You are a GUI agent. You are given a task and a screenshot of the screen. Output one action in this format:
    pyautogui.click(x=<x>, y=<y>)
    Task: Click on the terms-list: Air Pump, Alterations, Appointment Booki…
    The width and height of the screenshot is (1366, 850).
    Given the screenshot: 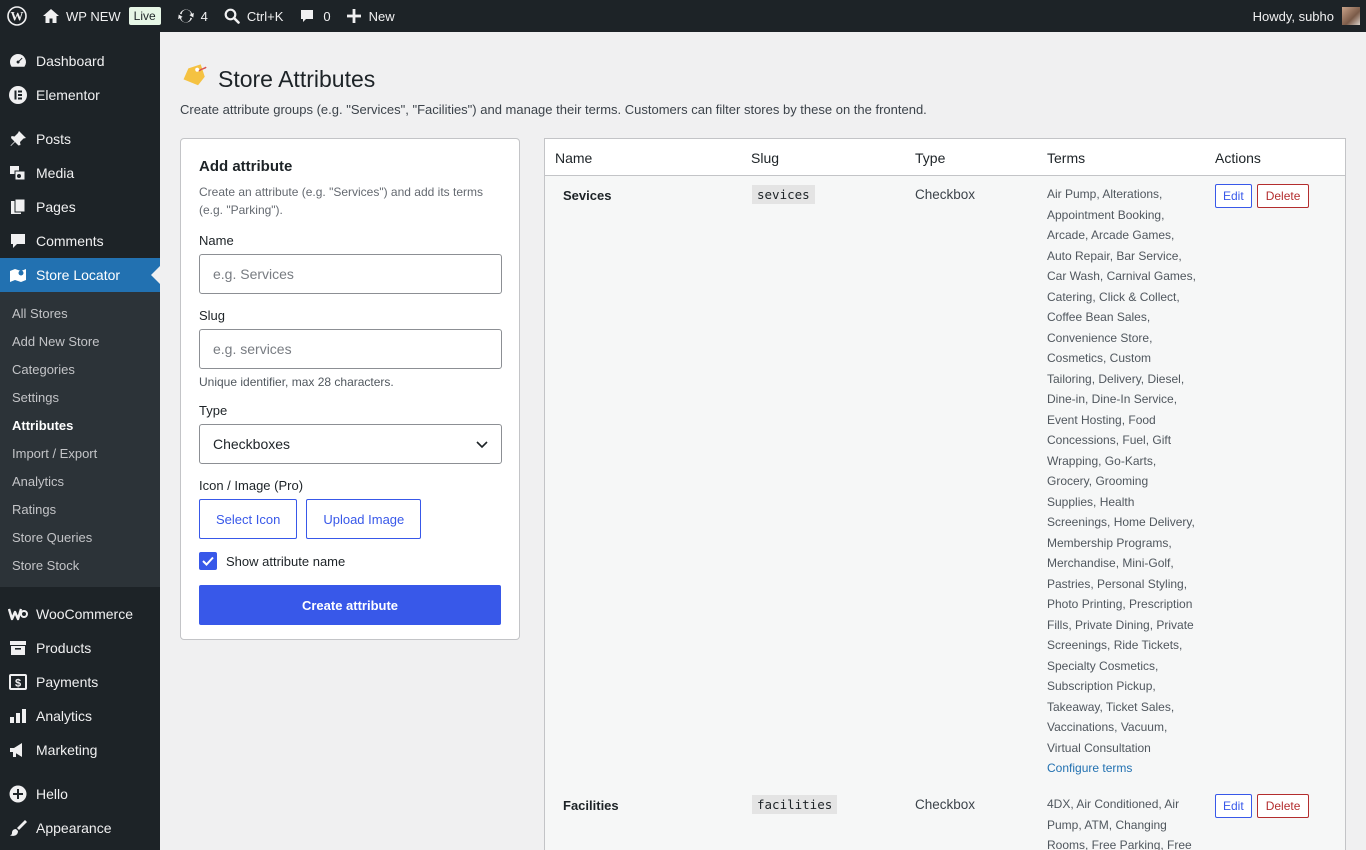 What is the action you would take?
    pyautogui.click(x=1121, y=471)
    